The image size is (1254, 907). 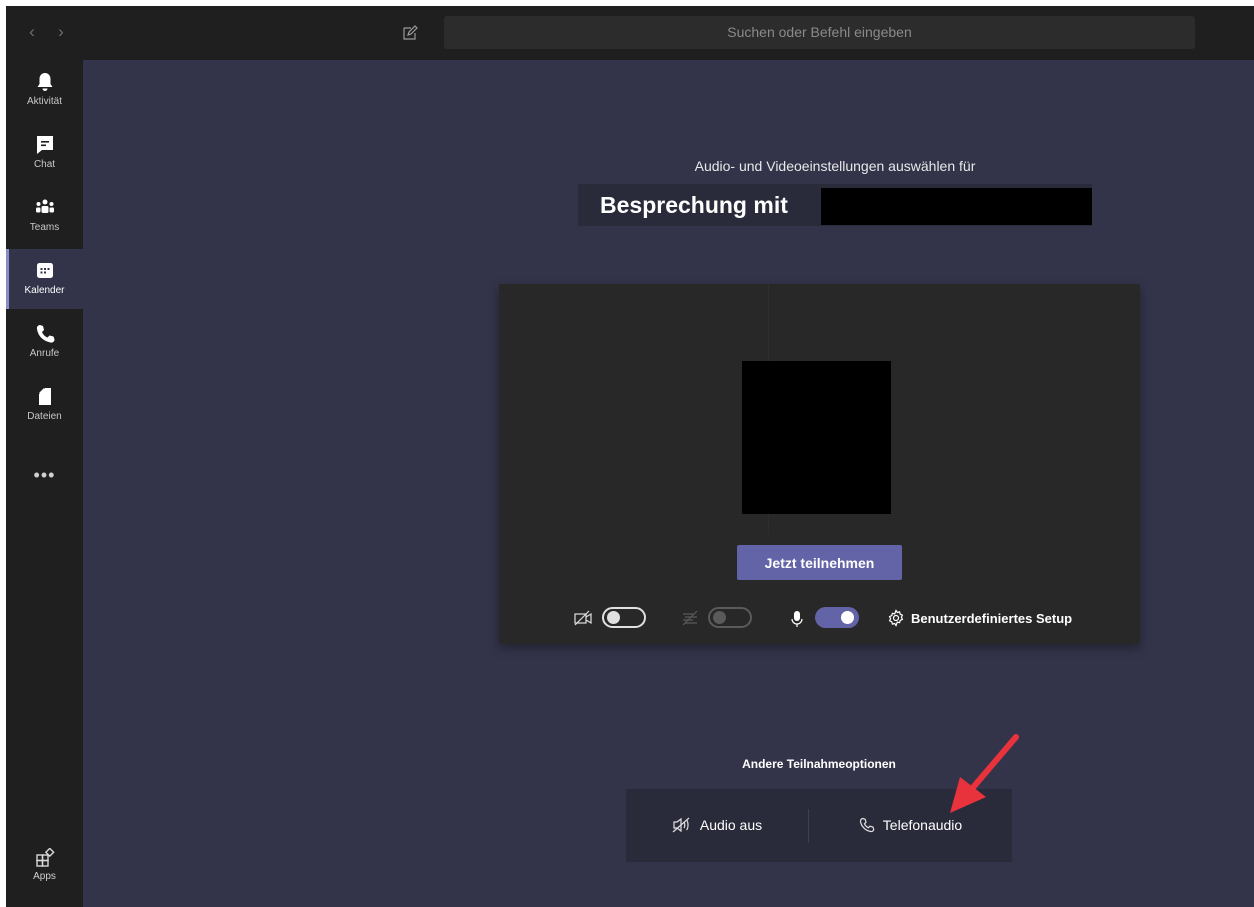 I want to click on rail-item-files: Dateien, so click(x=44, y=405).